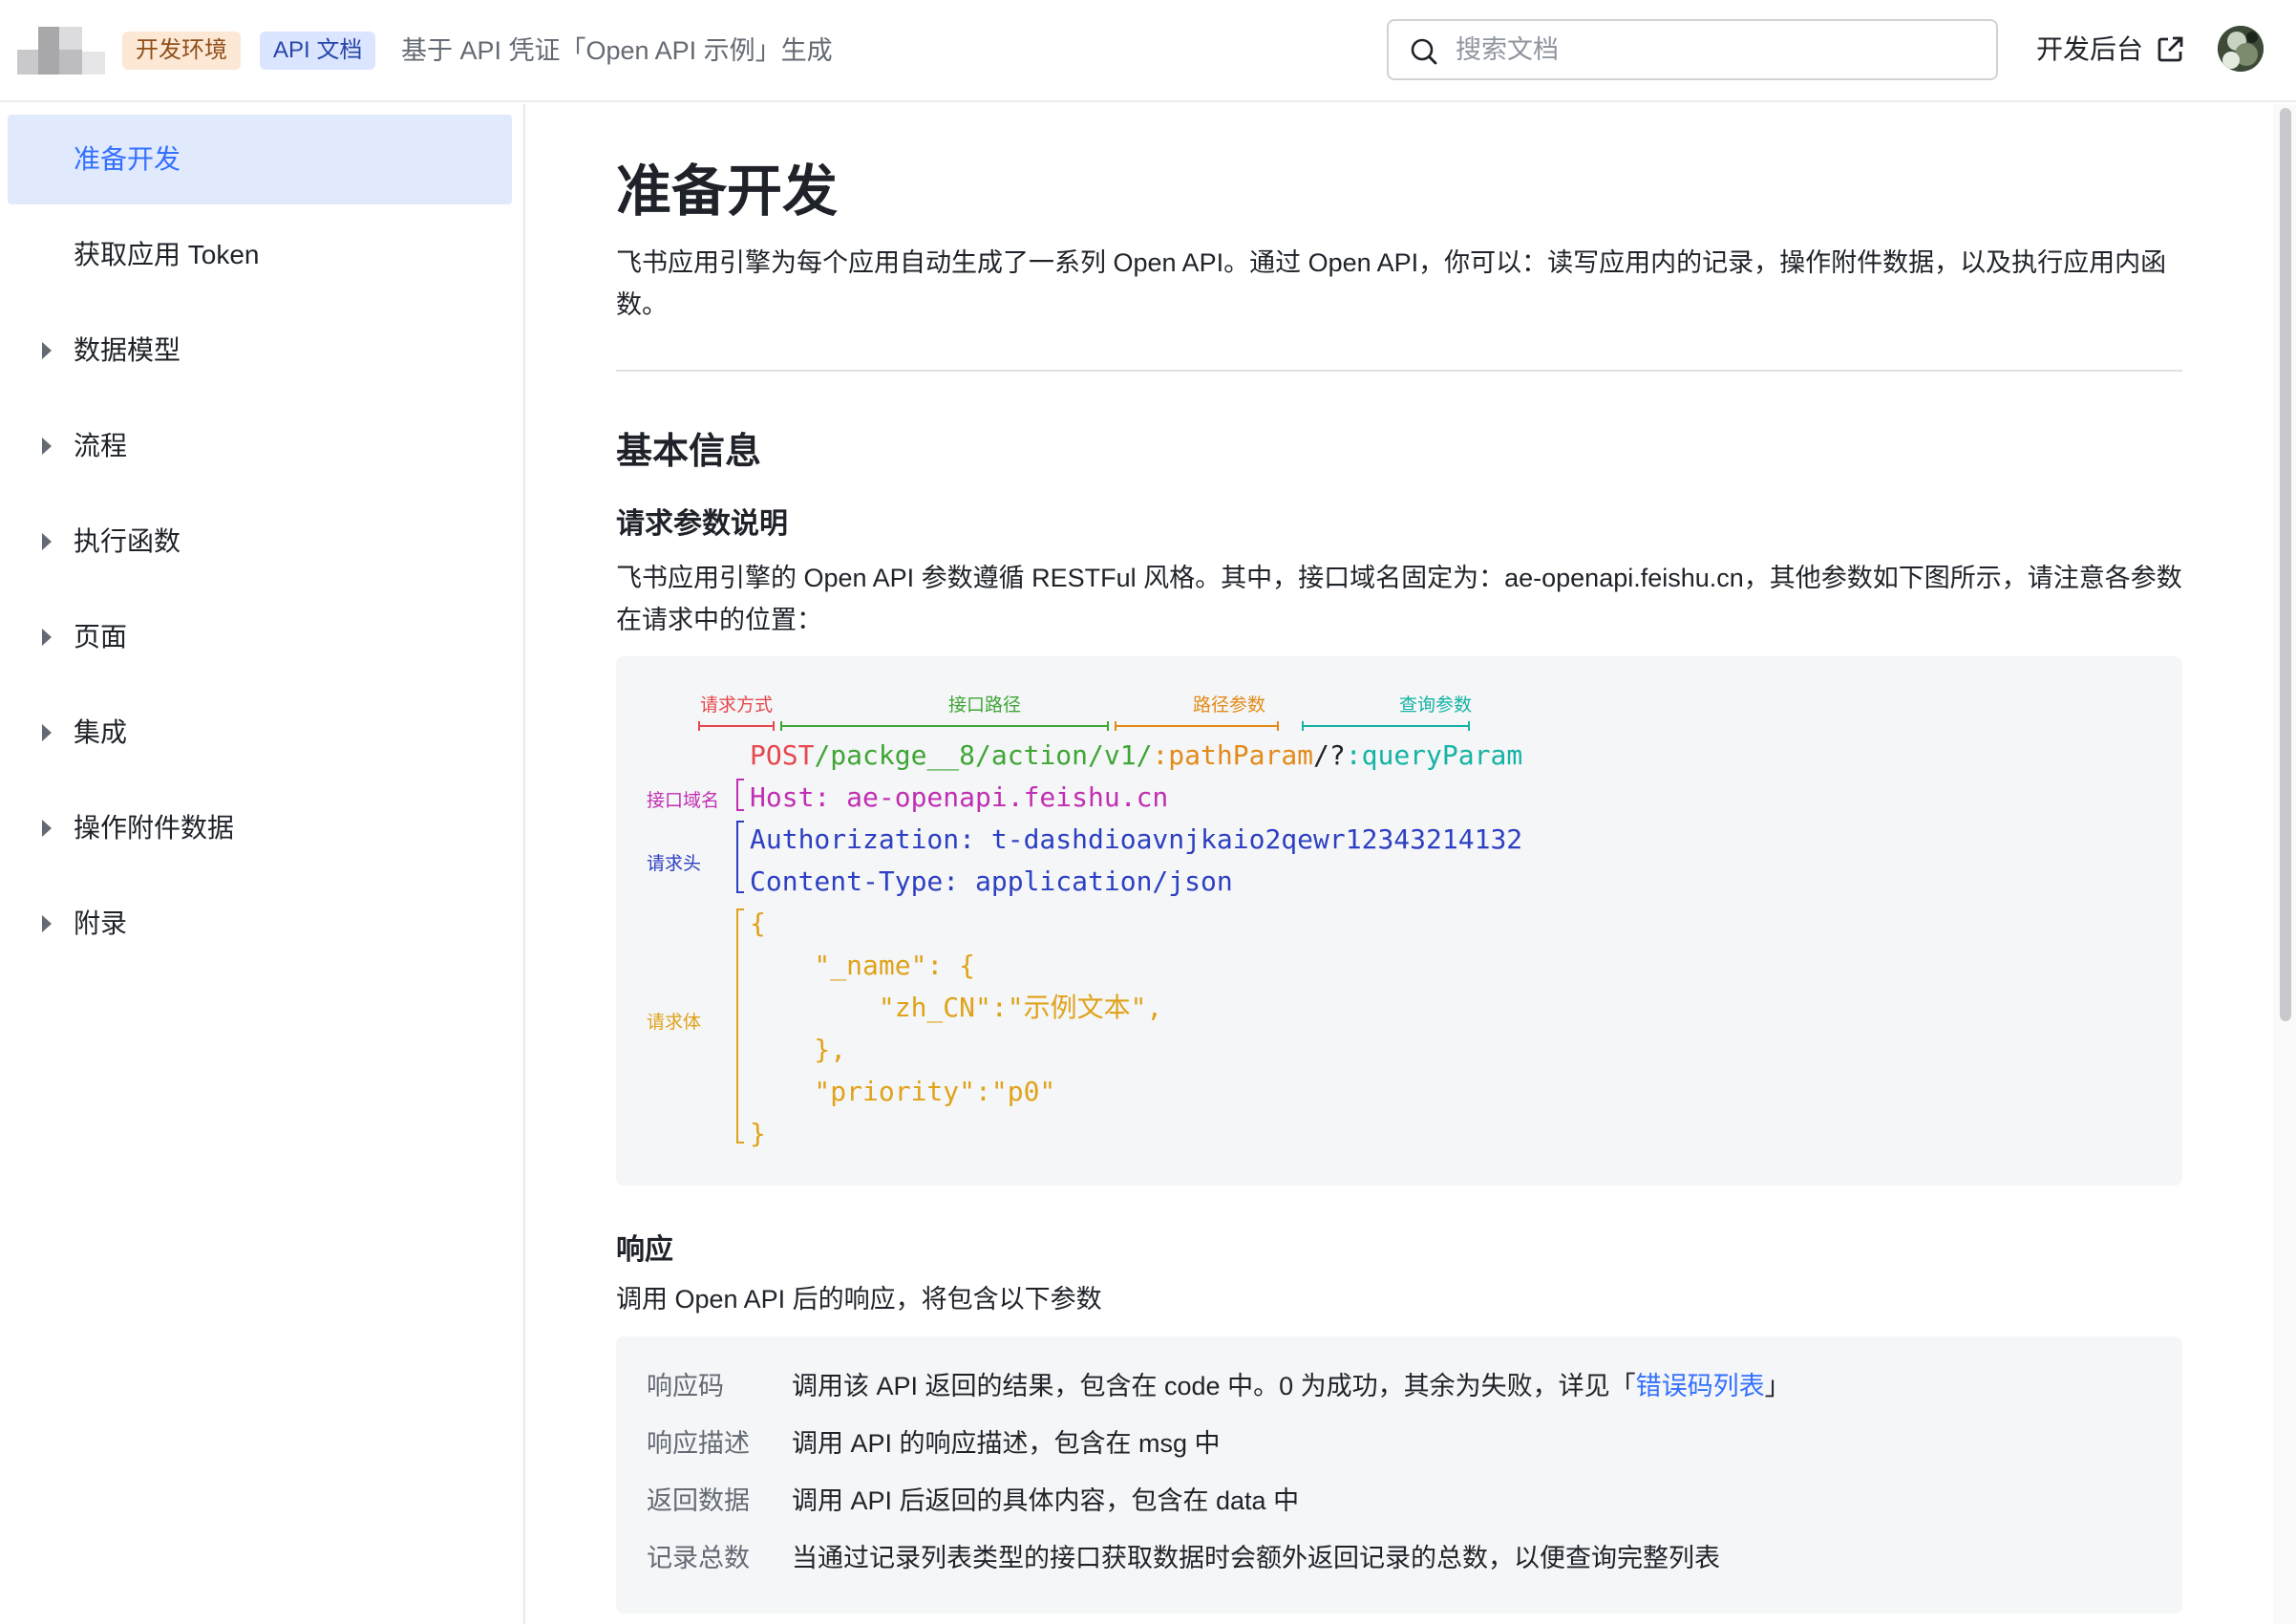  I want to click on credential-subtitle: 基于 API 凭证「Open API 示例」生成, so click(617, 51).